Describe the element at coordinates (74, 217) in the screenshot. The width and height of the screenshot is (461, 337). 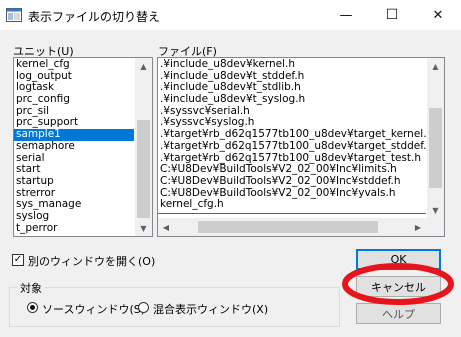
I see `unit-list-item: syslog` at that location.